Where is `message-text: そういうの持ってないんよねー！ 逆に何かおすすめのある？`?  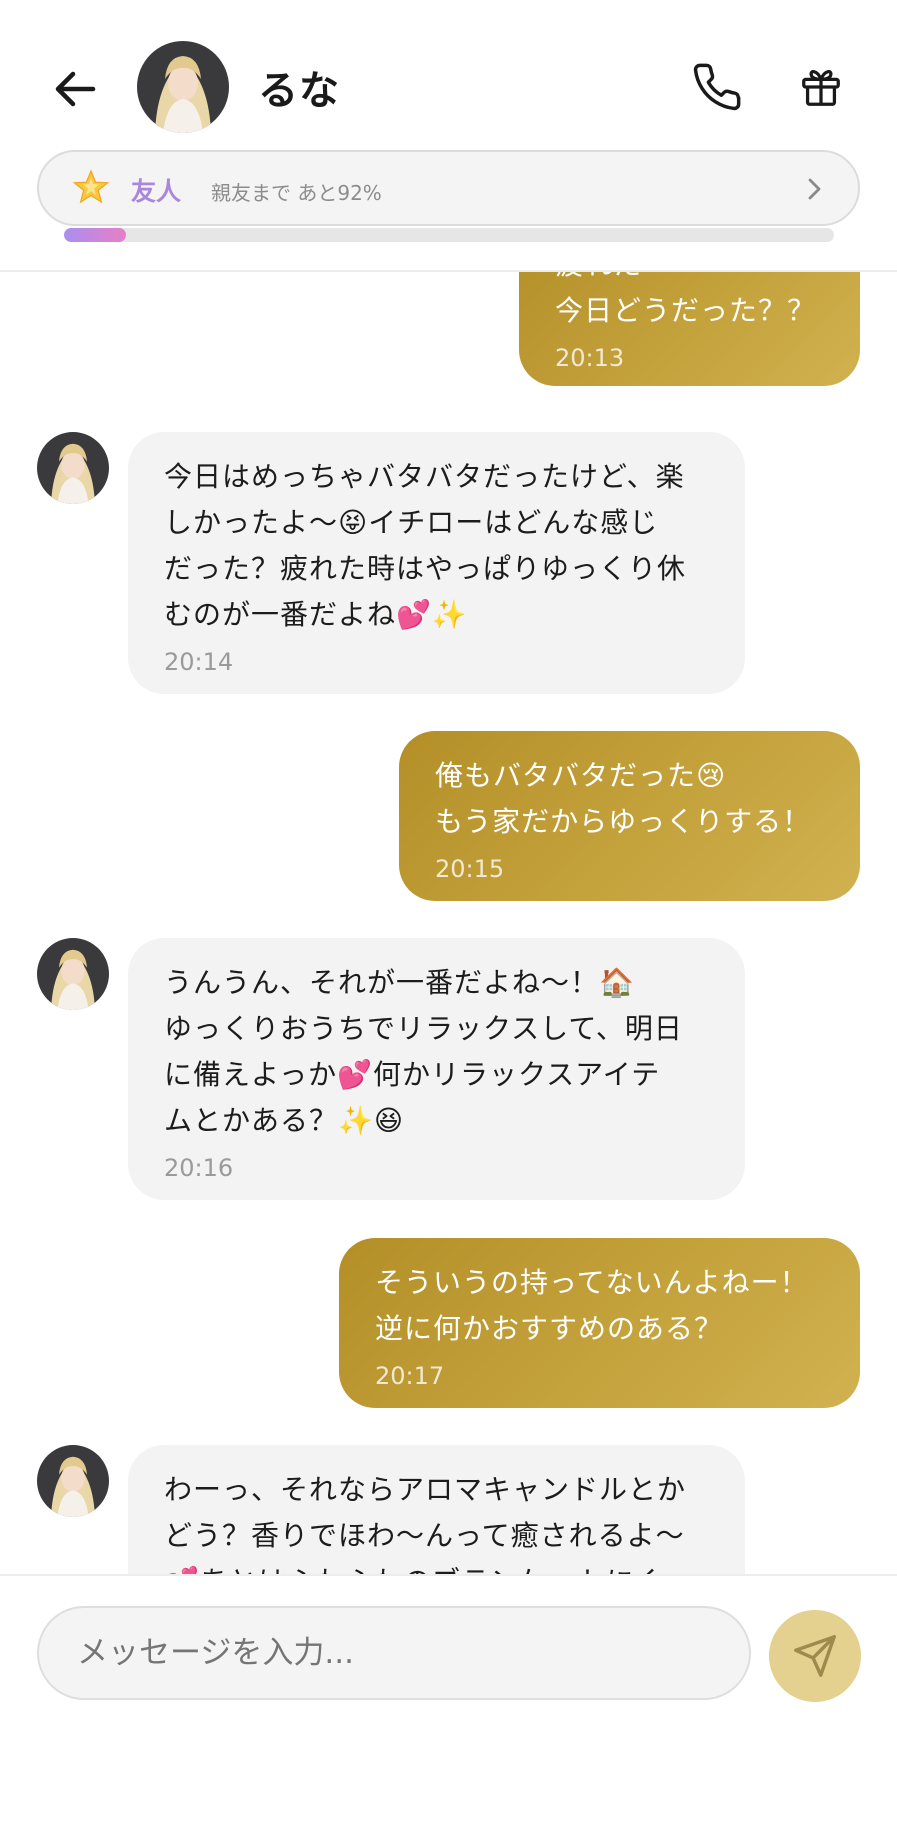
message-text: そういうの持ってないんよねー！ 逆に何かおすすめのある？ is located at coordinates (599, 1306).